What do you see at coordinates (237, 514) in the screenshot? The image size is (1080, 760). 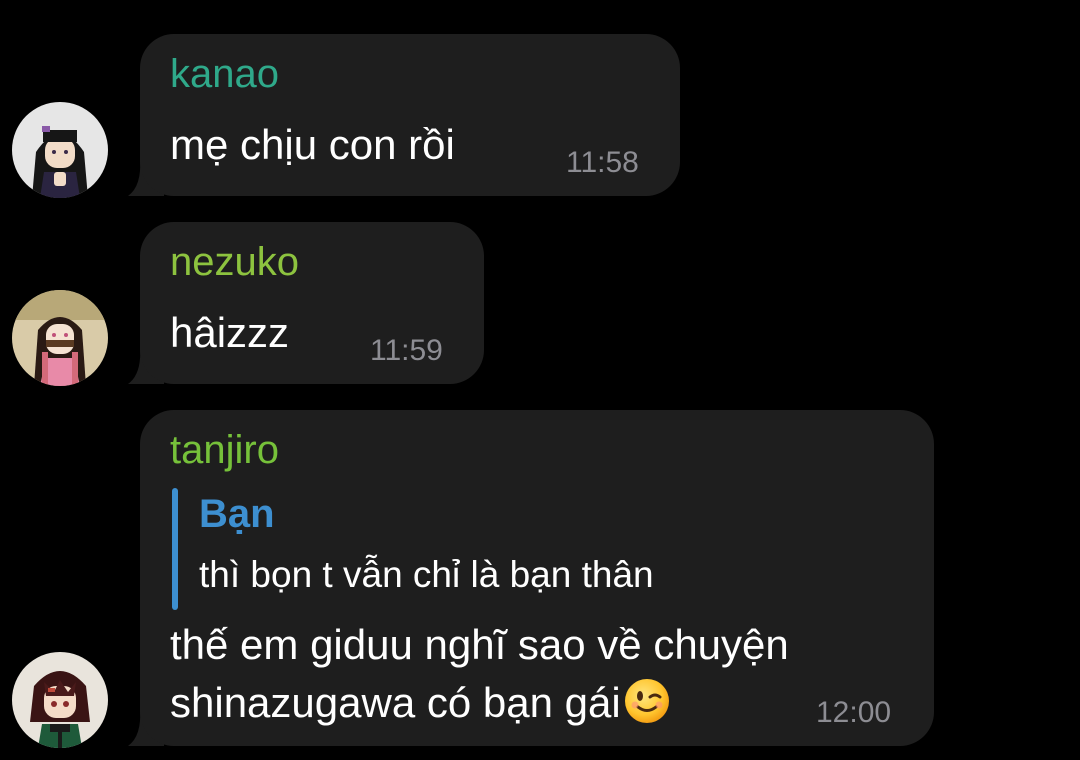 I see `reply-author: Bạn` at bounding box center [237, 514].